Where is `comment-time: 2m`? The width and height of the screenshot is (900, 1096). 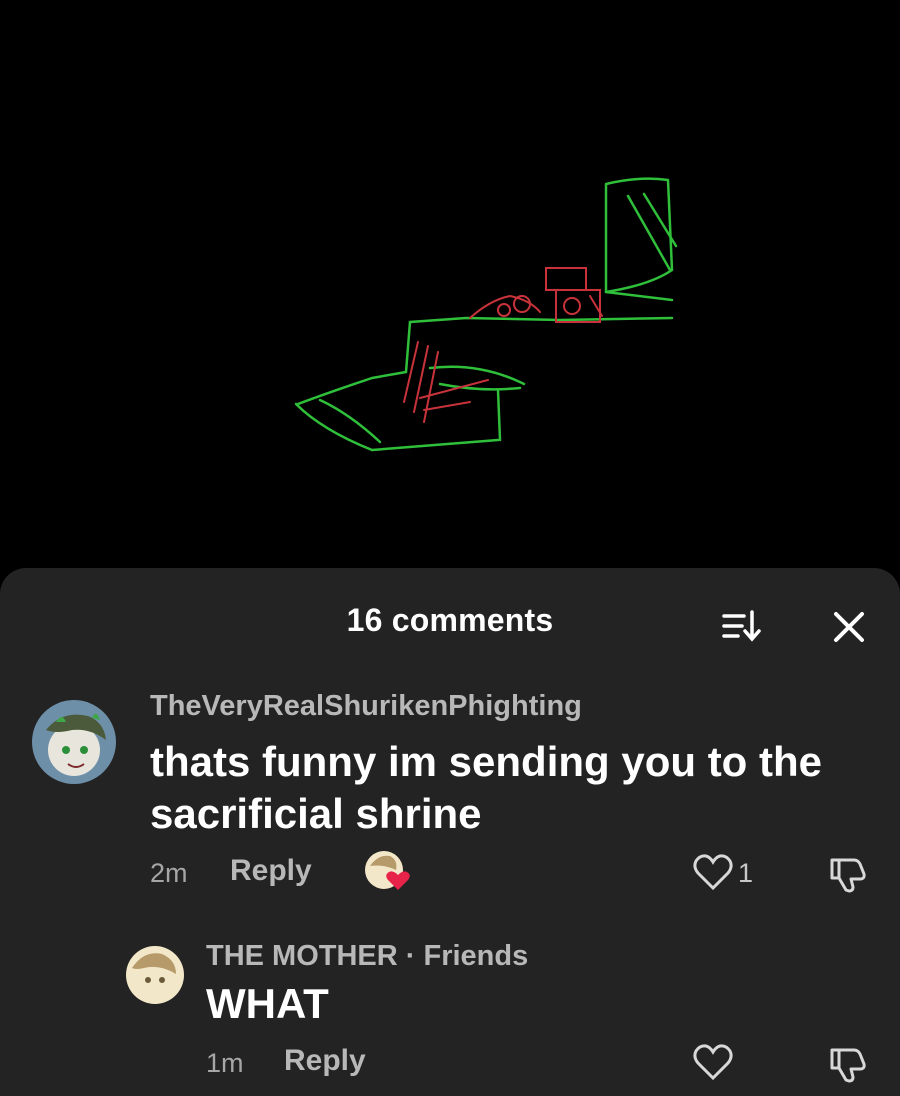 comment-time: 2m is located at coordinates (169, 873).